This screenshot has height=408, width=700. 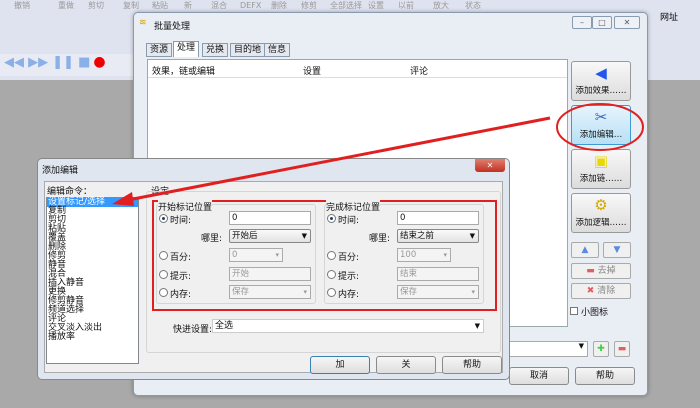 I want to click on annotation-arrow, so click(x=339, y=159).